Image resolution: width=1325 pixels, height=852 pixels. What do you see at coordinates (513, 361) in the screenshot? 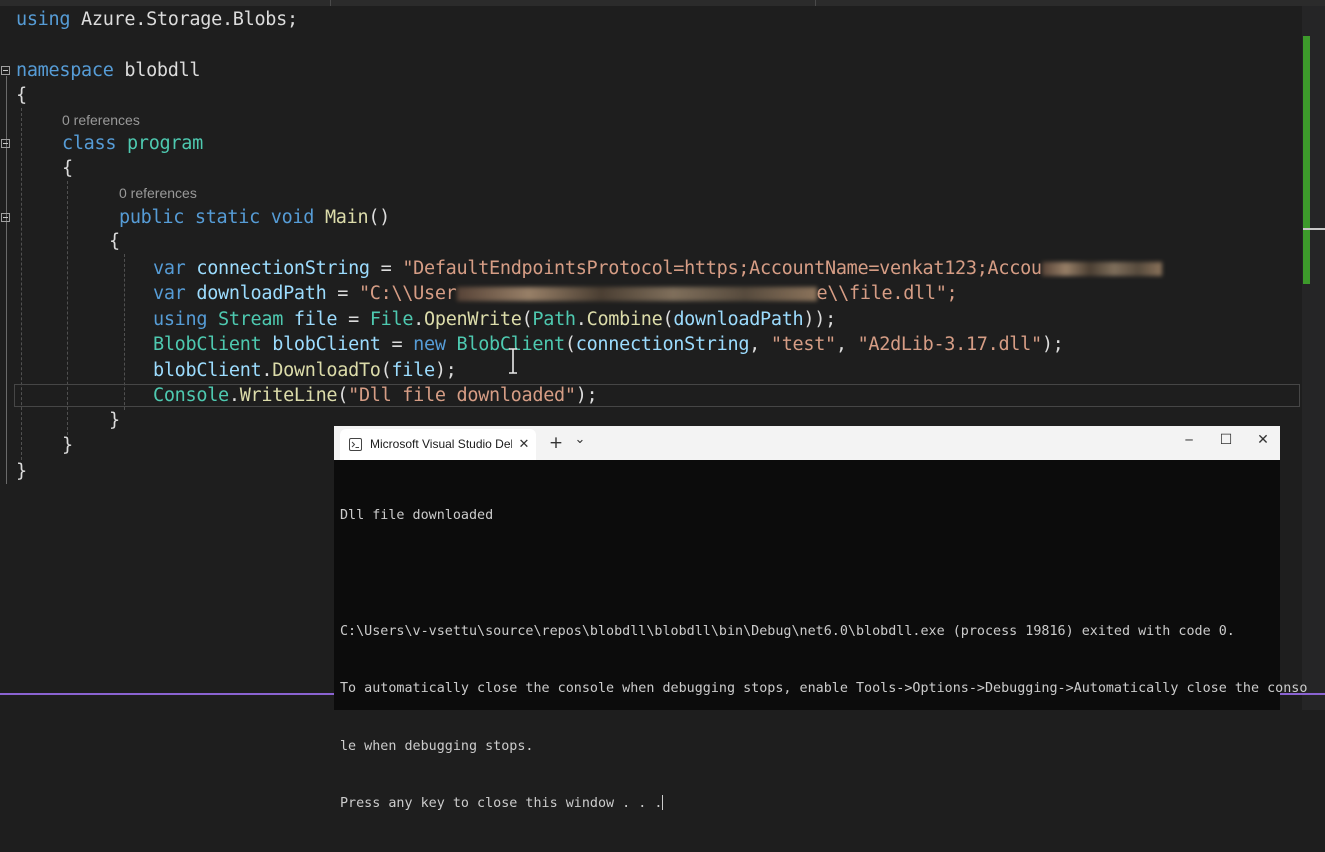
I see `text-cursor-icon` at bounding box center [513, 361].